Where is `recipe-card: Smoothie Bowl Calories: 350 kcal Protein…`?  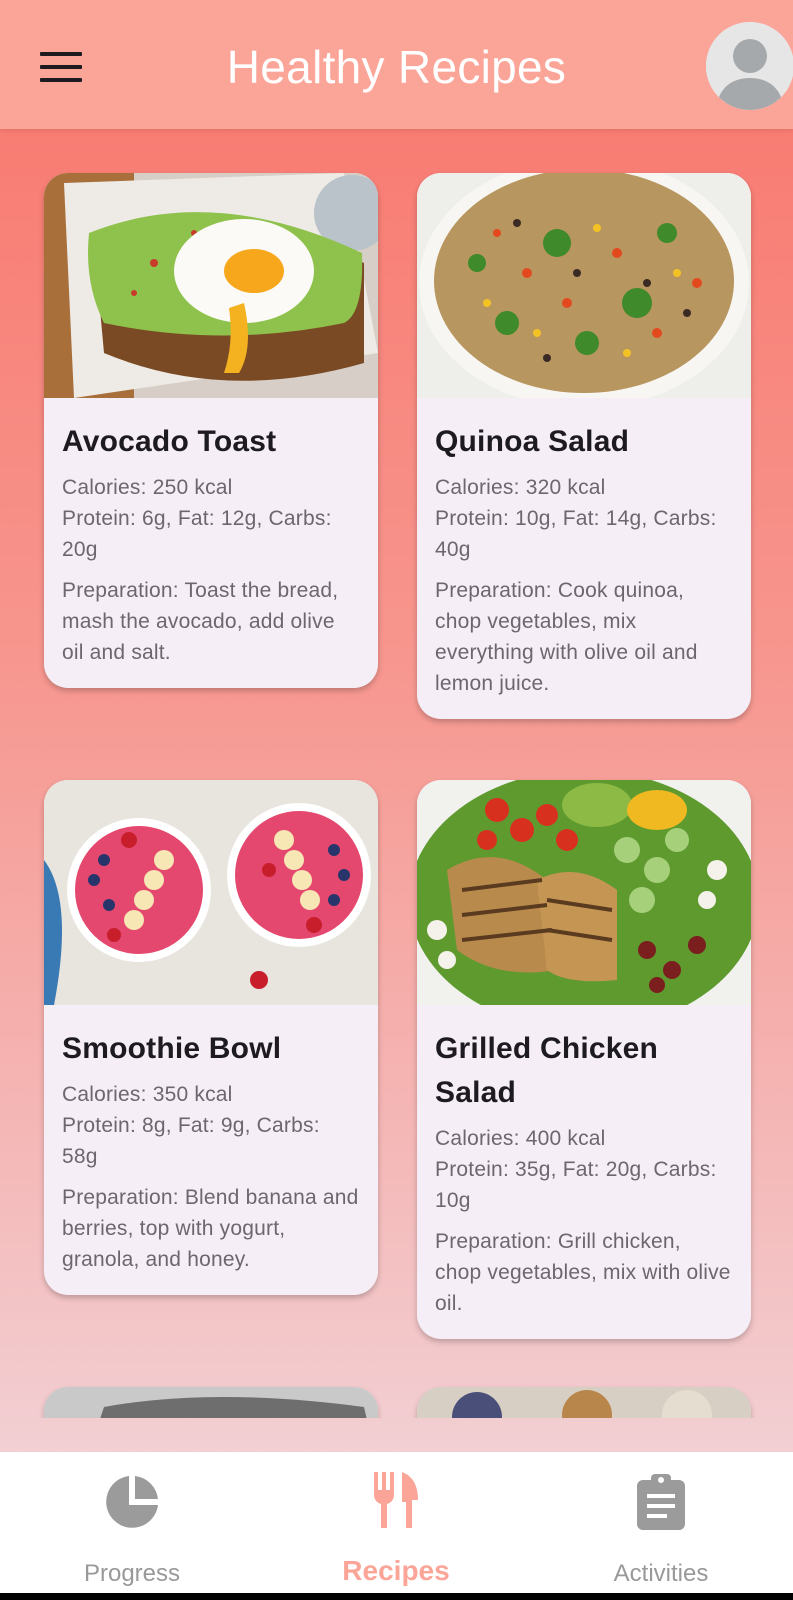 recipe-card: Smoothie Bowl Calories: 350 kcal Protein… is located at coordinates (211, 1037).